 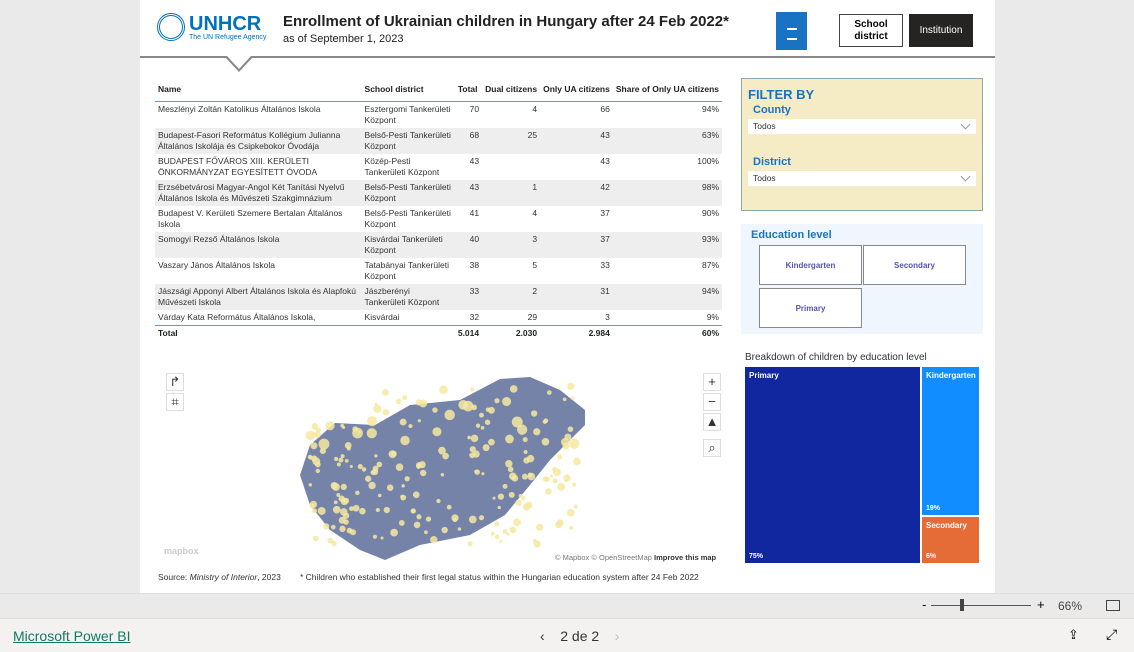 I want to click on county-dropdown: Todos, so click(x=862, y=126).